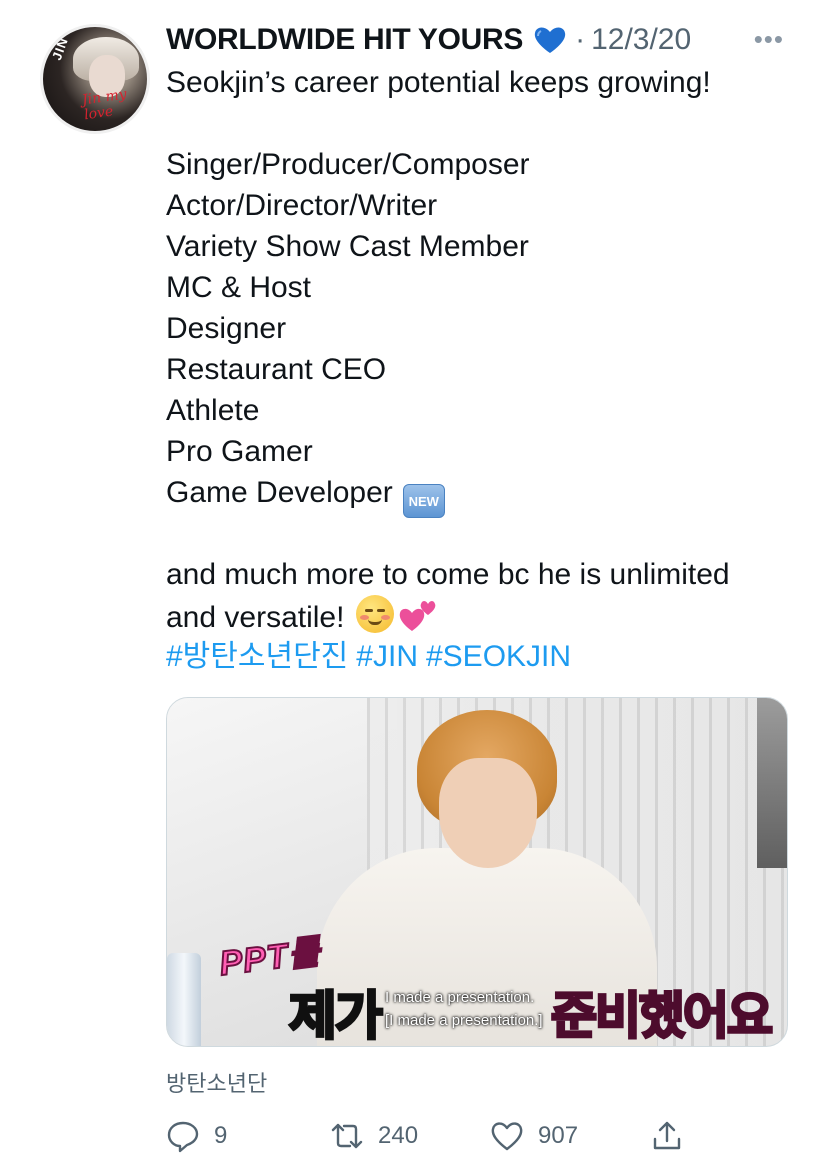 The image size is (828, 1164). Describe the element at coordinates (436, 1136) in the screenshot. I see `action-bar: 9 240 907` at that location.